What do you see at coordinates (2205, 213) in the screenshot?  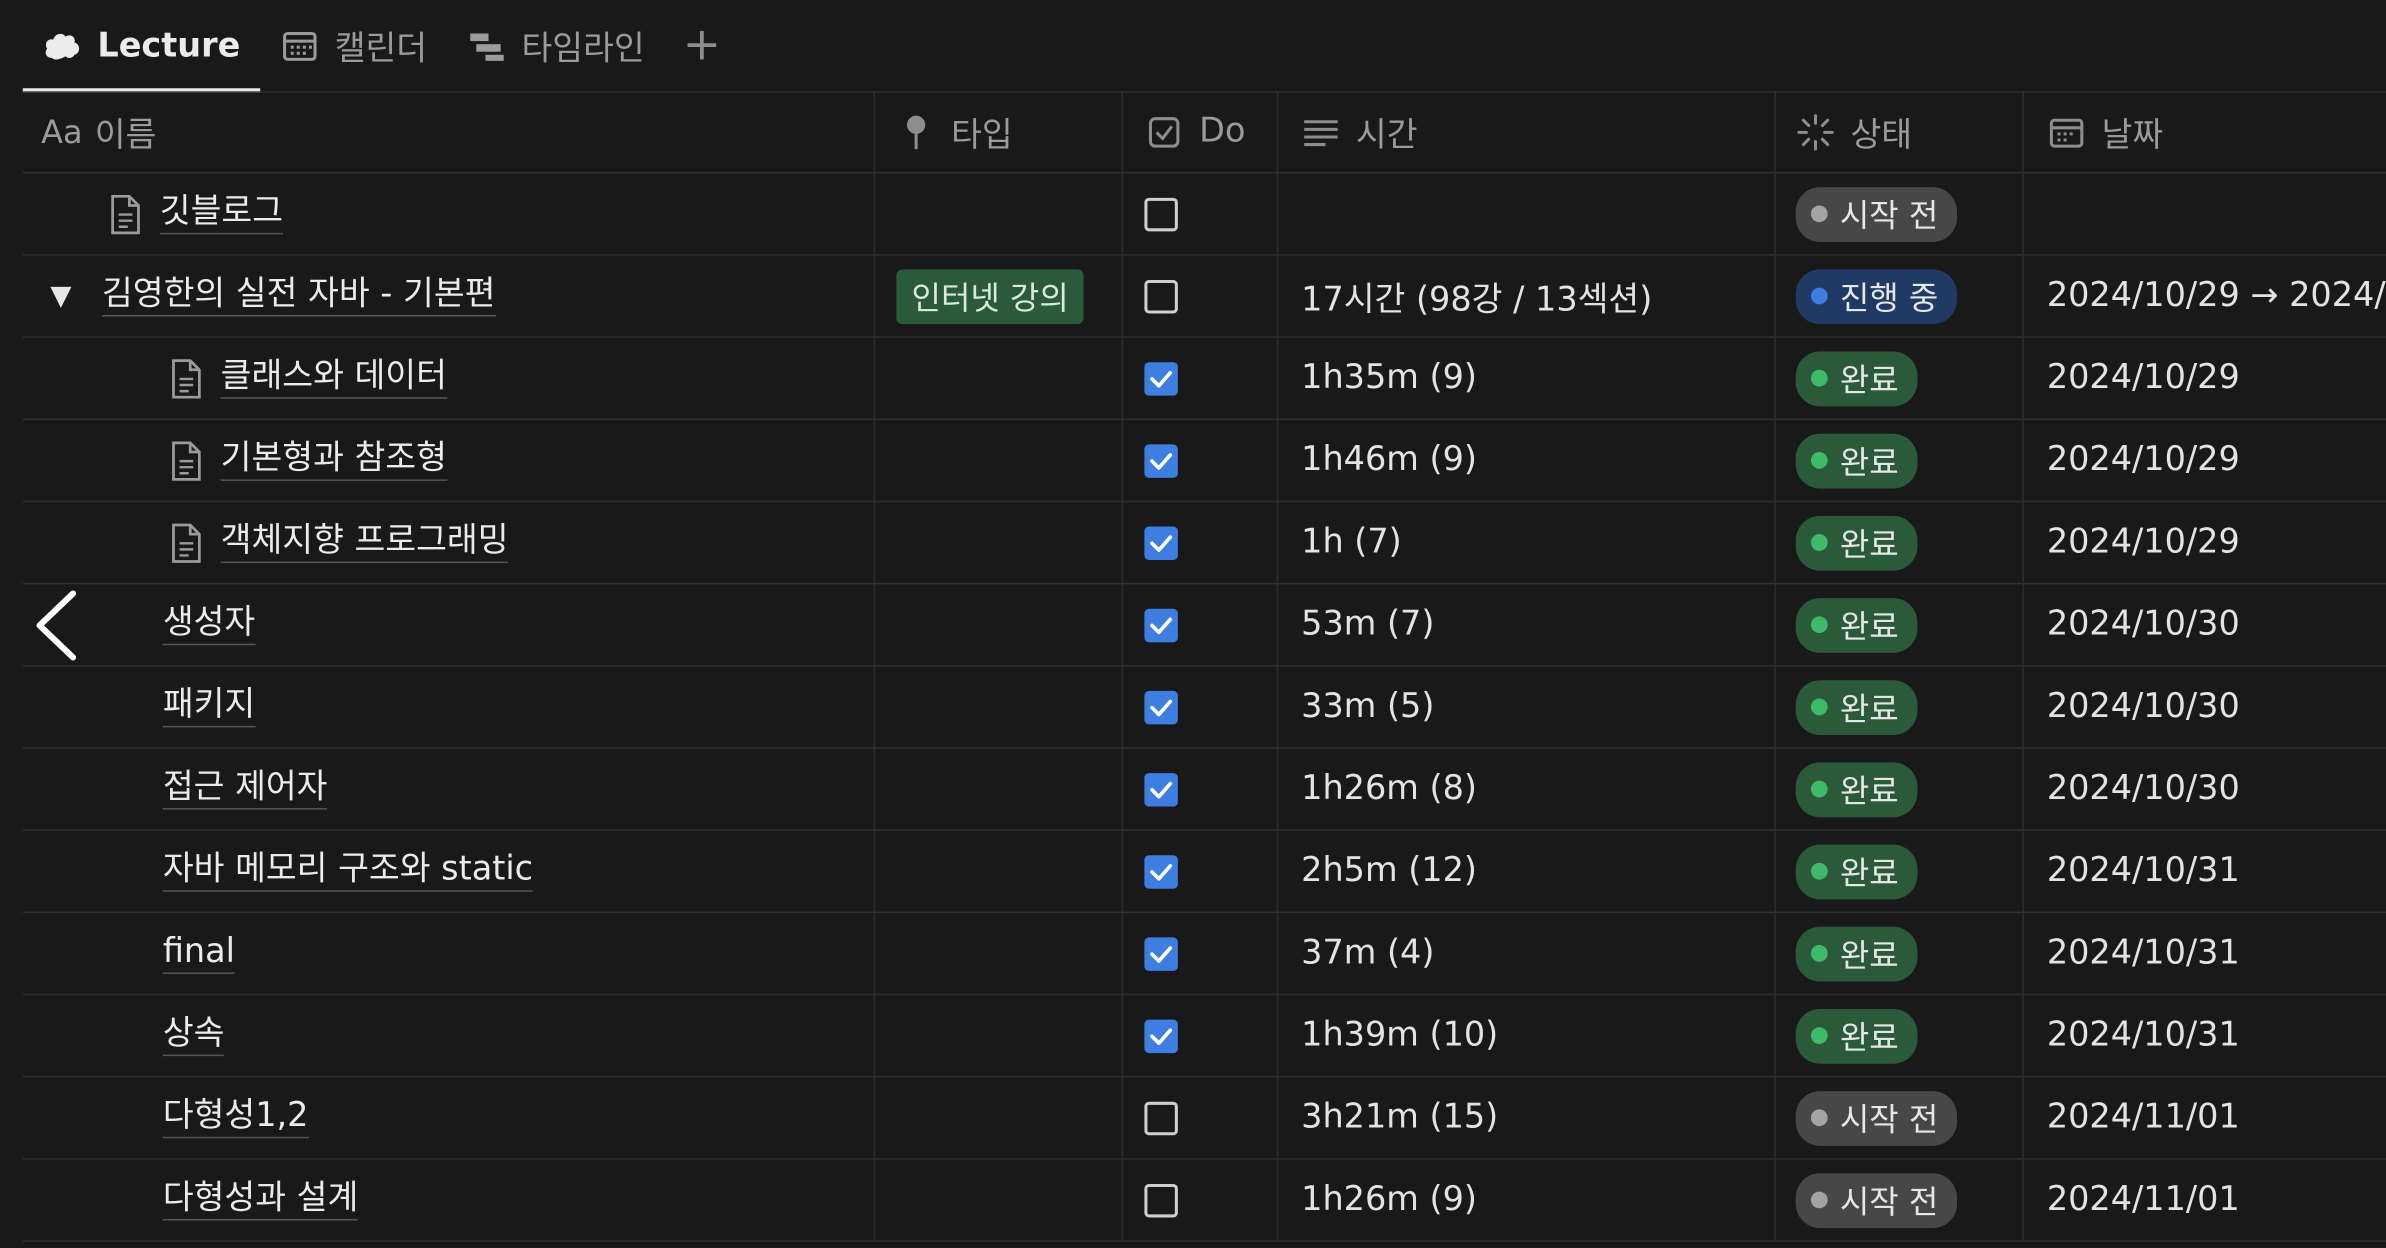 I see `cell-date` at bounding box center [2205, 213].